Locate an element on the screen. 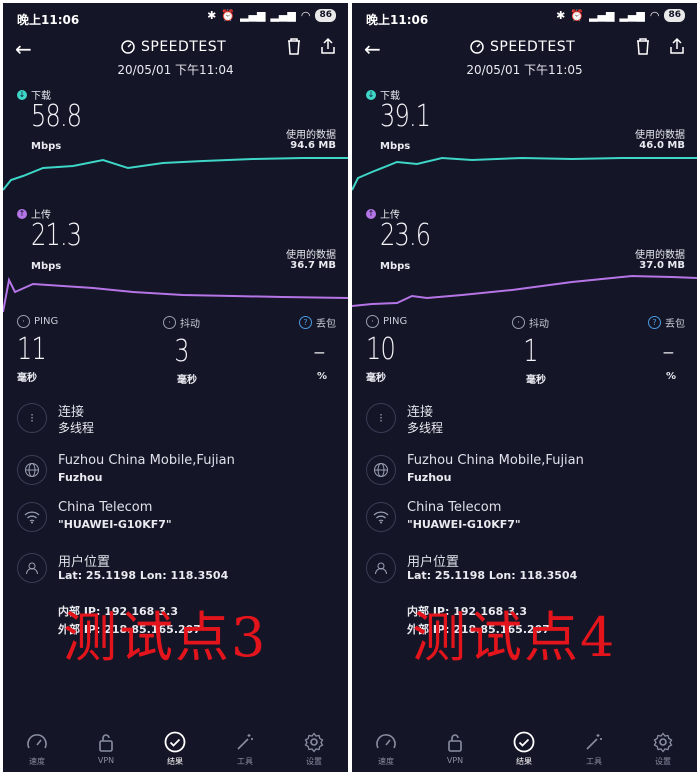  user-icon is located at coordinates (381, 568).